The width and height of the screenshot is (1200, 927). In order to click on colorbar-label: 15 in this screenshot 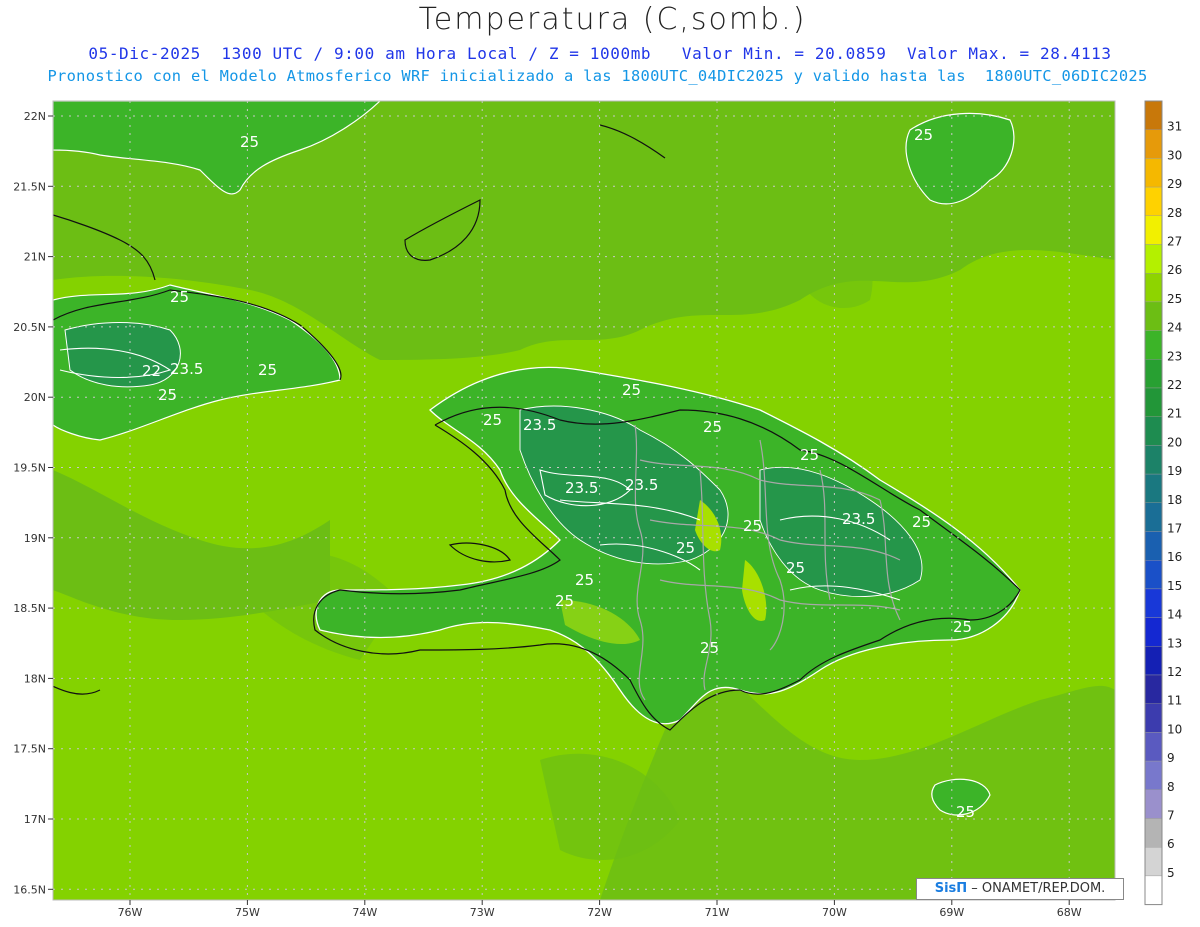, I will do `click(1174, 586)`.